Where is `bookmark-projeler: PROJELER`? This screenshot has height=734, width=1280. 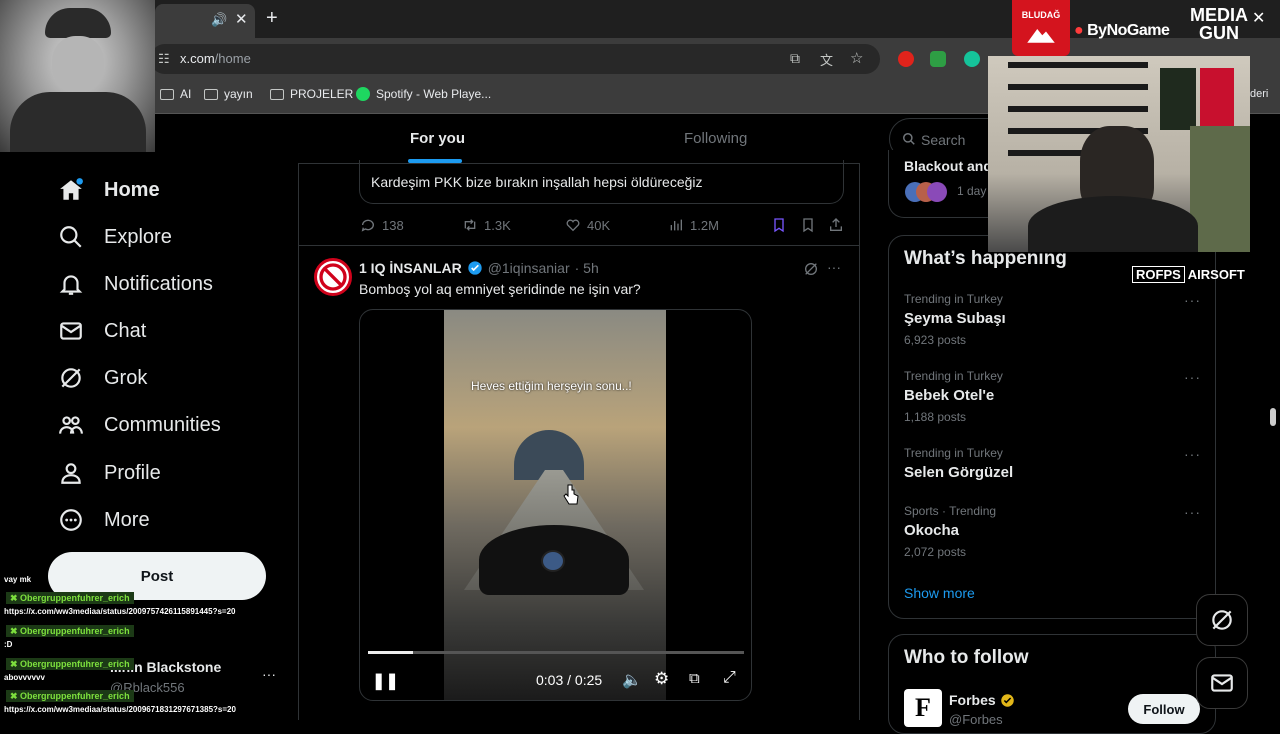 bookmark-projeler: PROJELER is located at coordinates (311, 94).